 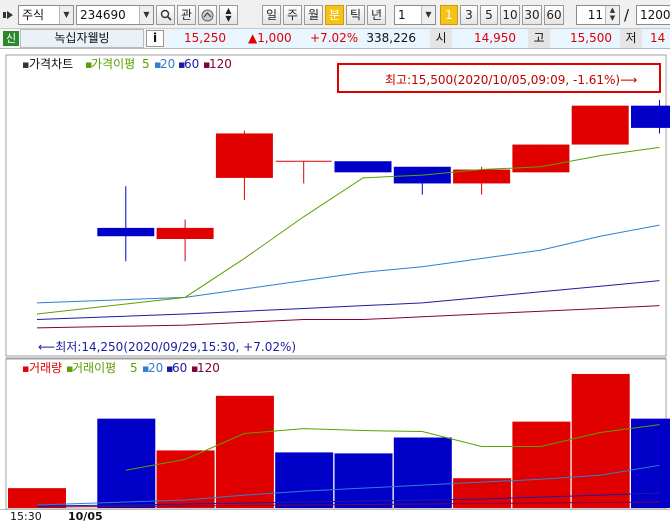 I want to click on stock-code-input: 234690 ▼, so click(x=115, y=15).